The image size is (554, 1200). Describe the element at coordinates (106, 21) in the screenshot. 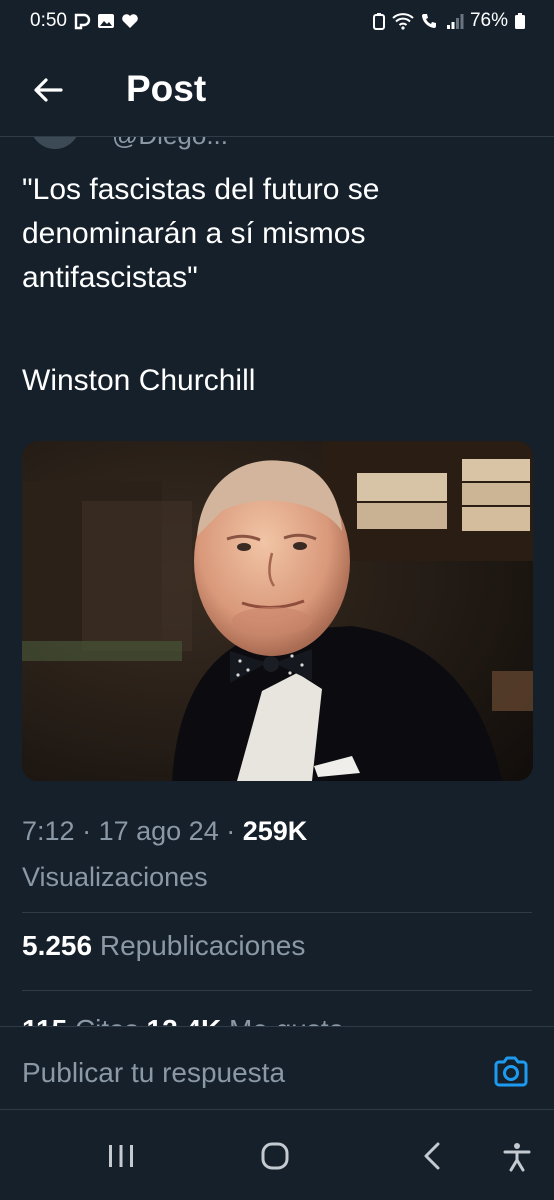

I see `gallery-icon` at that location.